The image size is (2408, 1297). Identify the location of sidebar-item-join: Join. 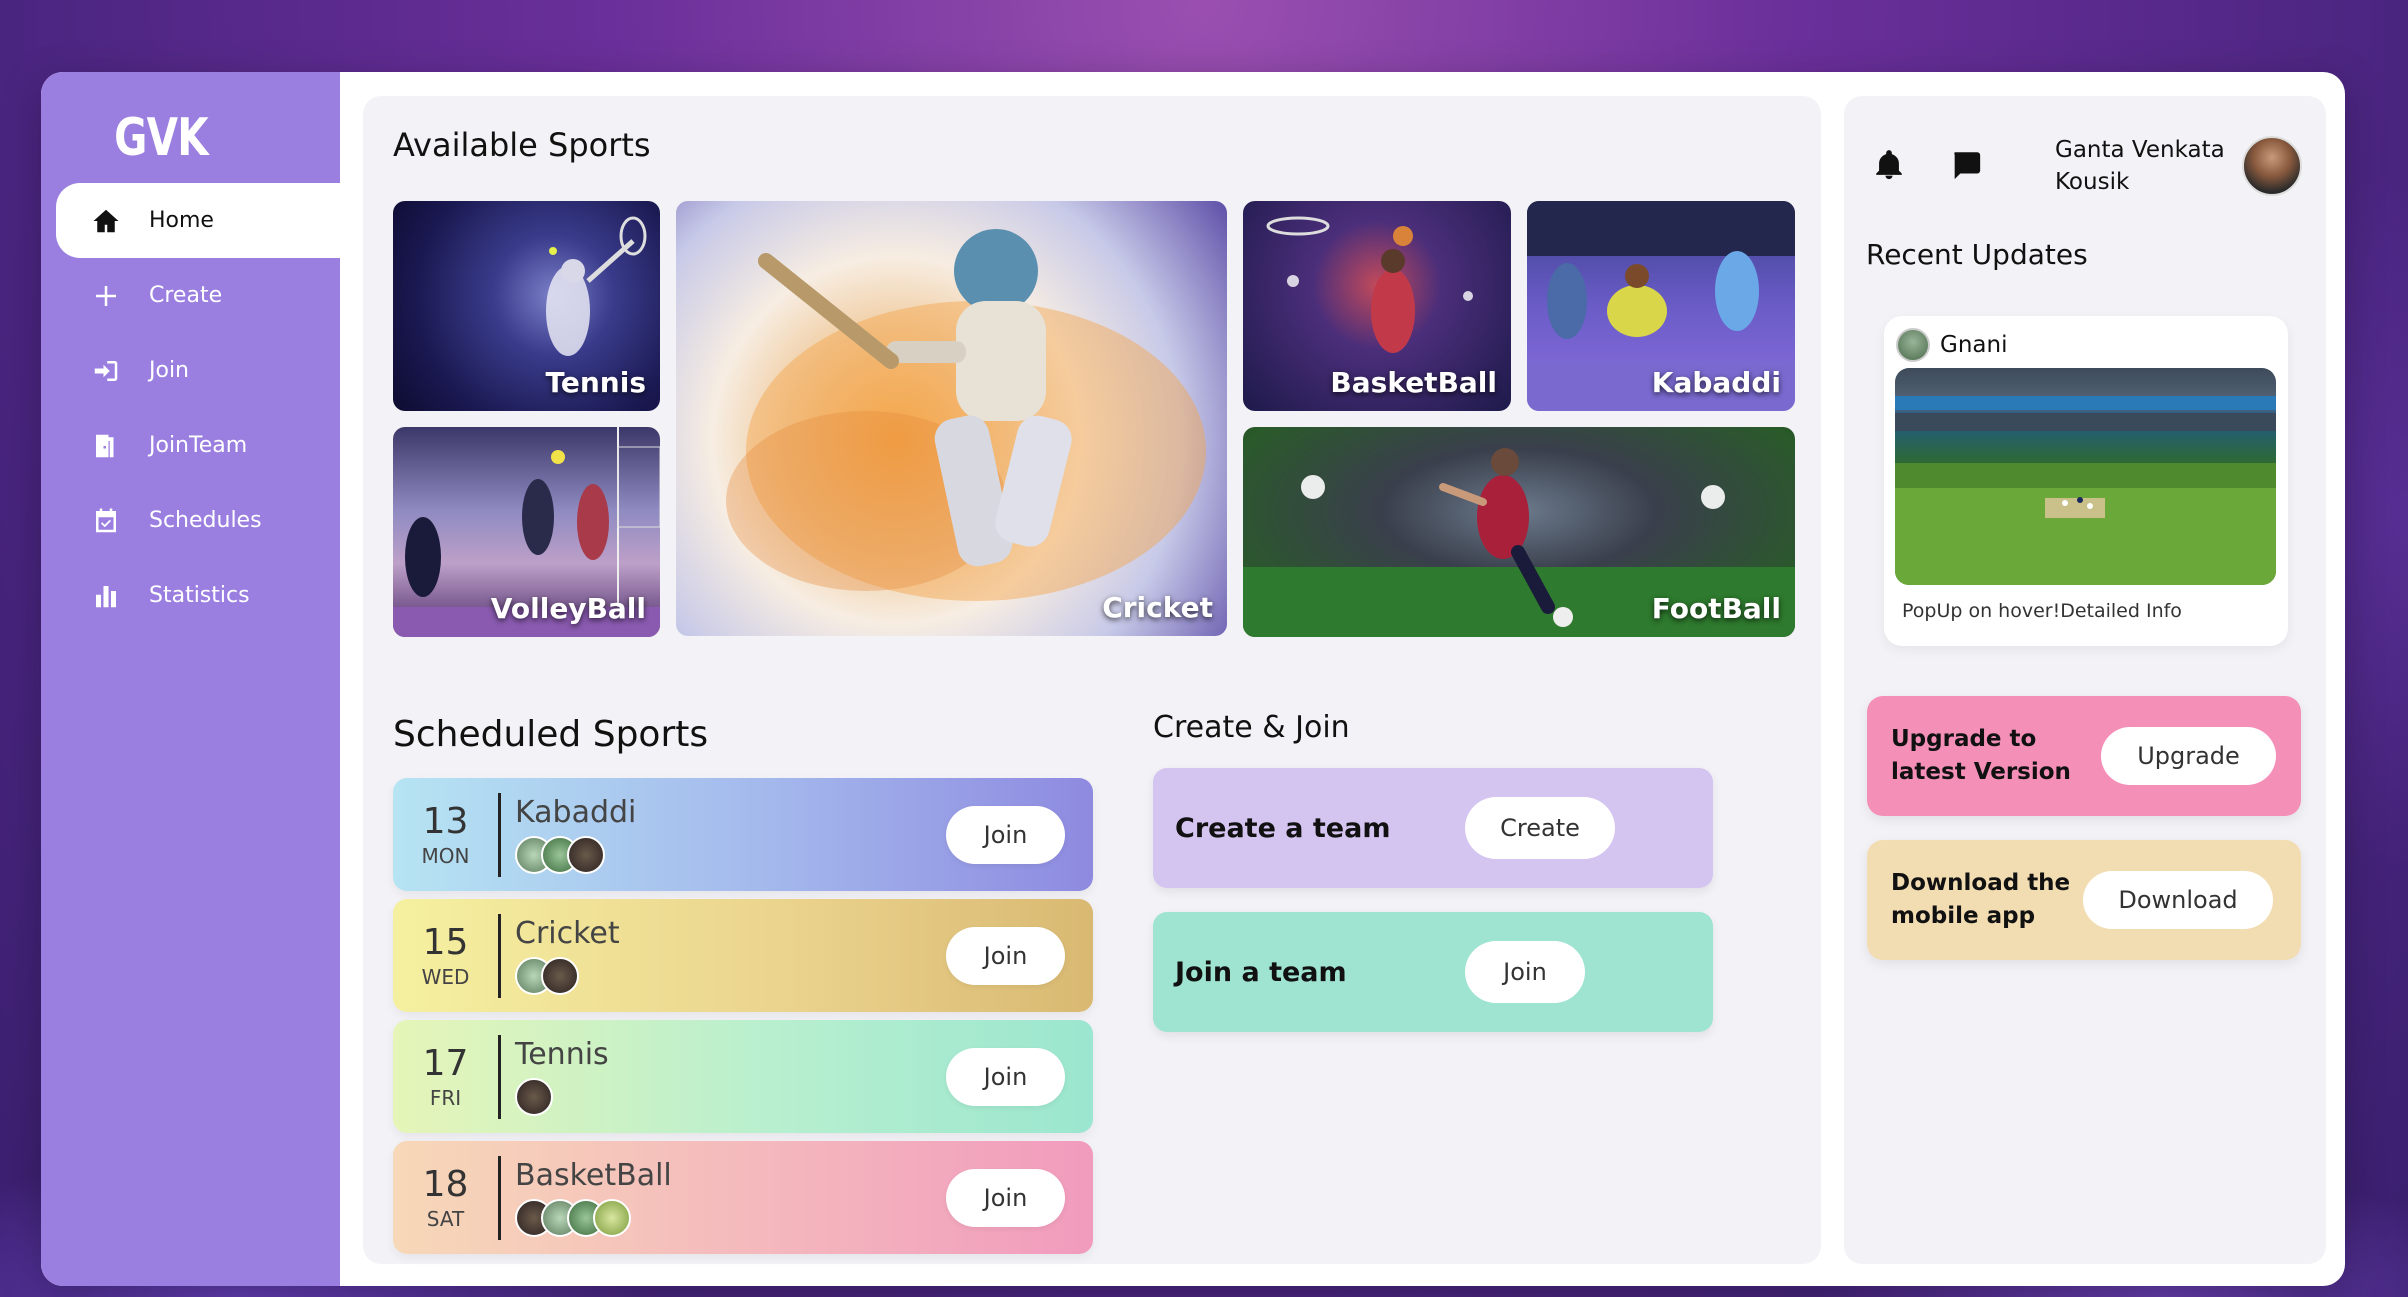
(190, 370).